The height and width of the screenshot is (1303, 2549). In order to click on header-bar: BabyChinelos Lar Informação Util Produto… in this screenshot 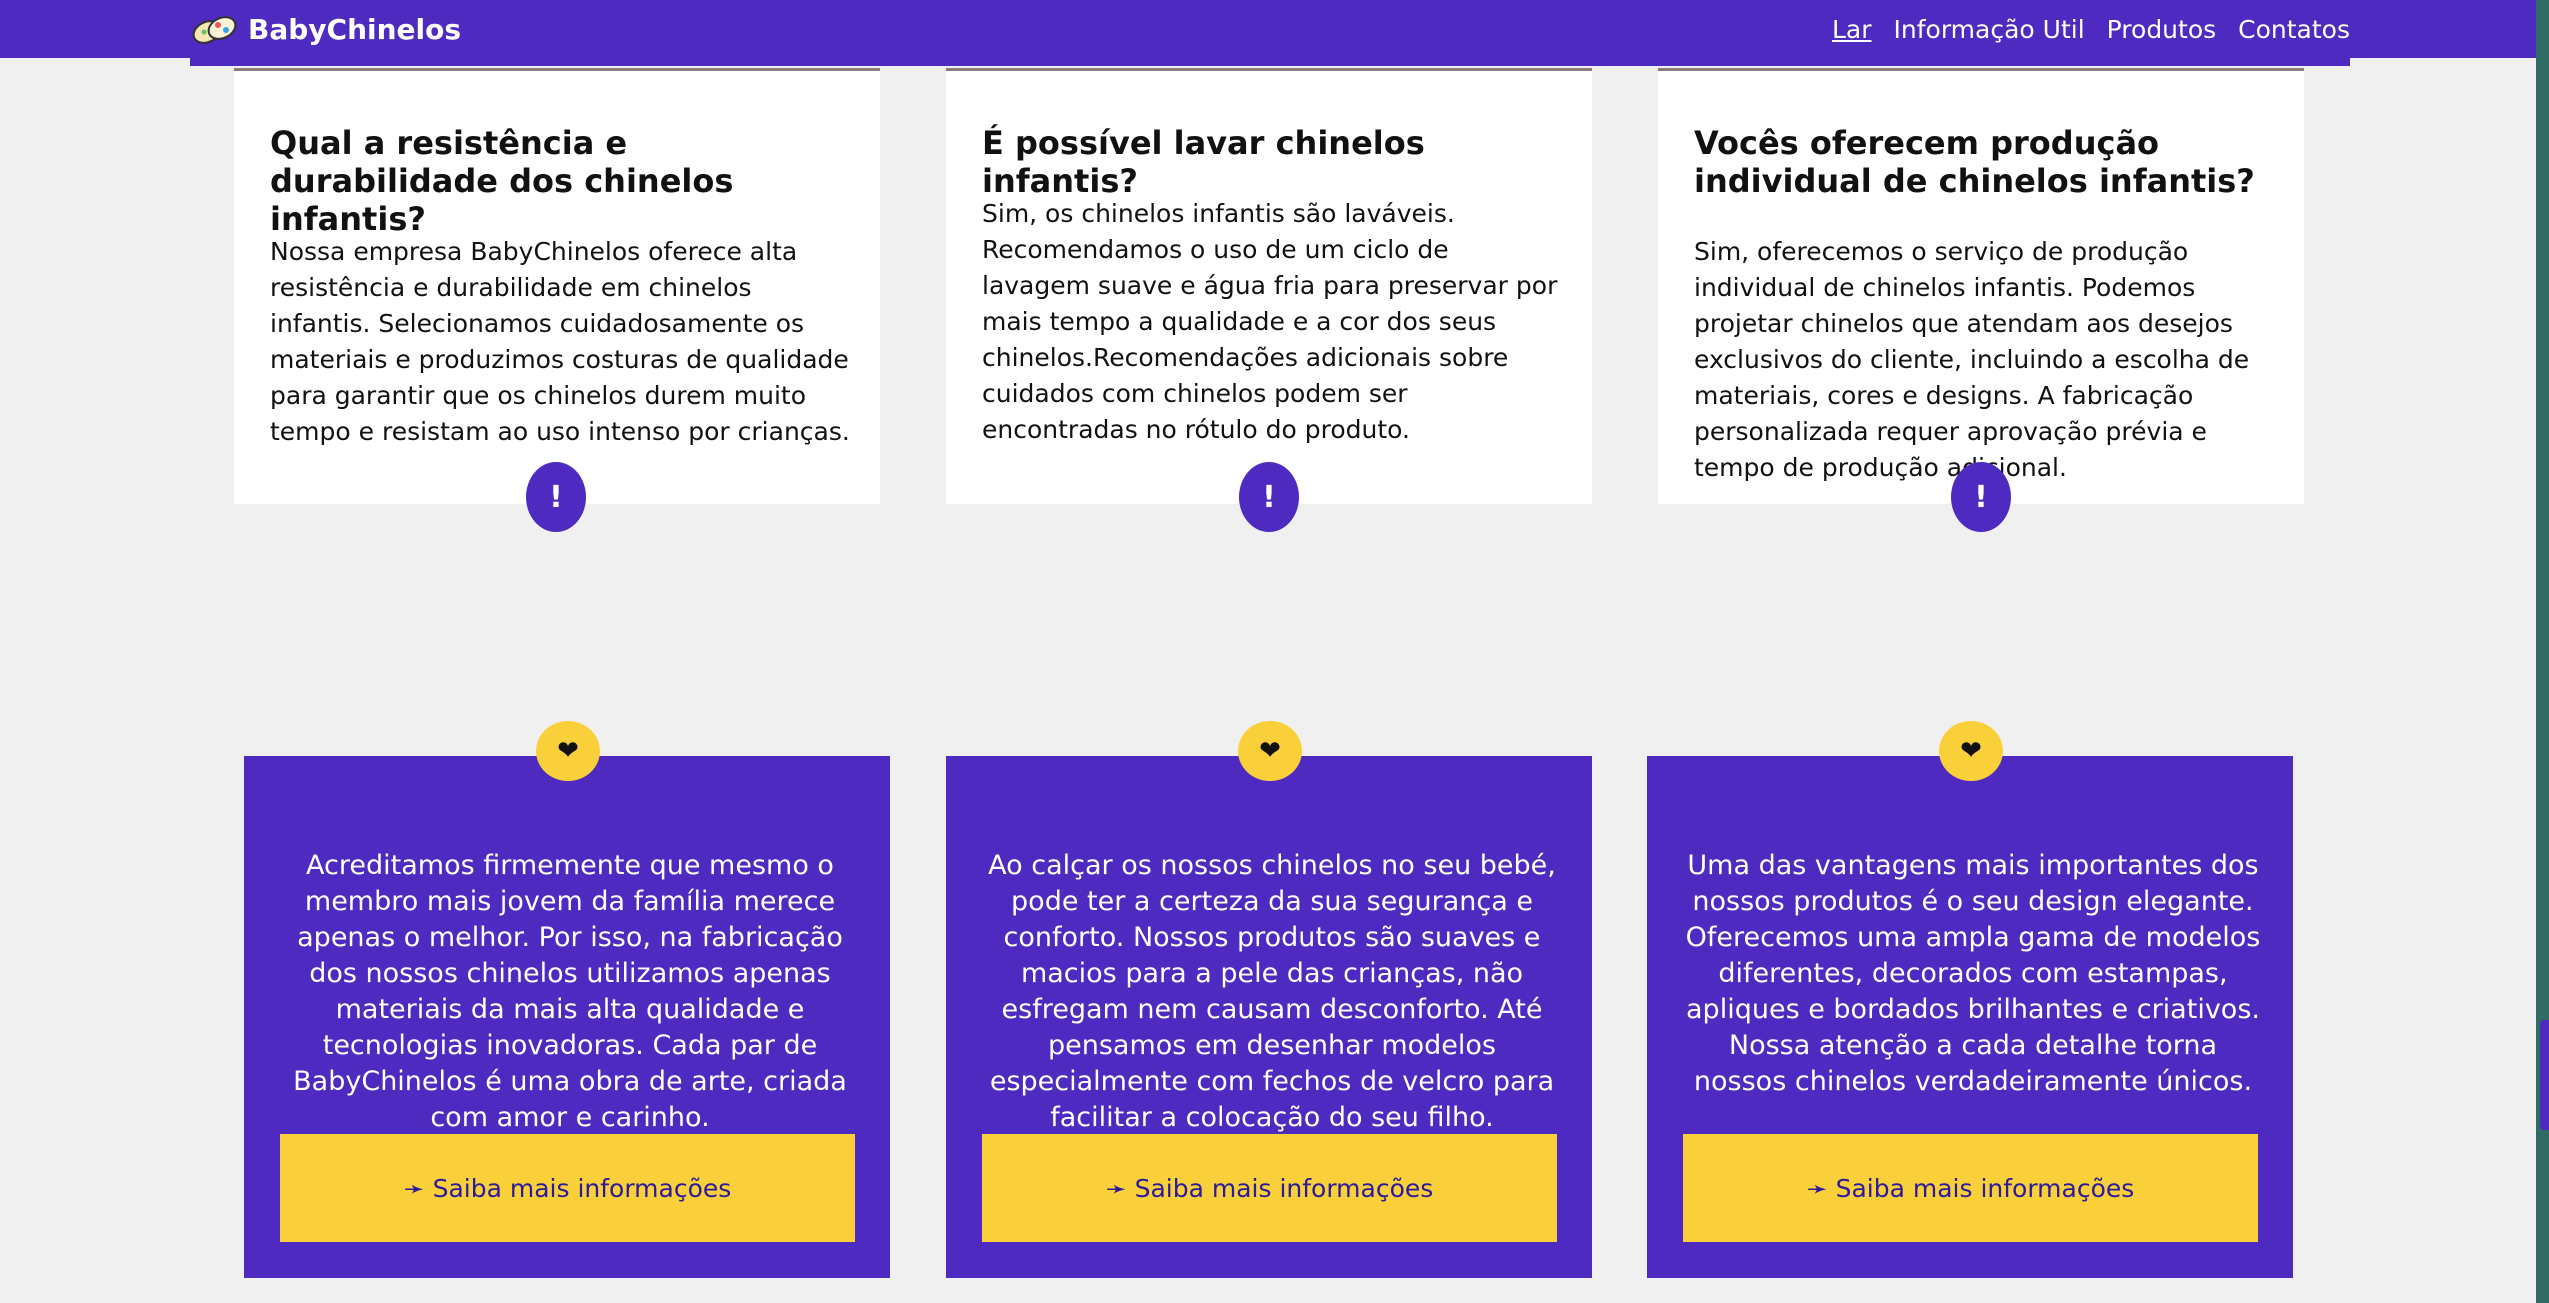, I will do `click(1270, 33)`.